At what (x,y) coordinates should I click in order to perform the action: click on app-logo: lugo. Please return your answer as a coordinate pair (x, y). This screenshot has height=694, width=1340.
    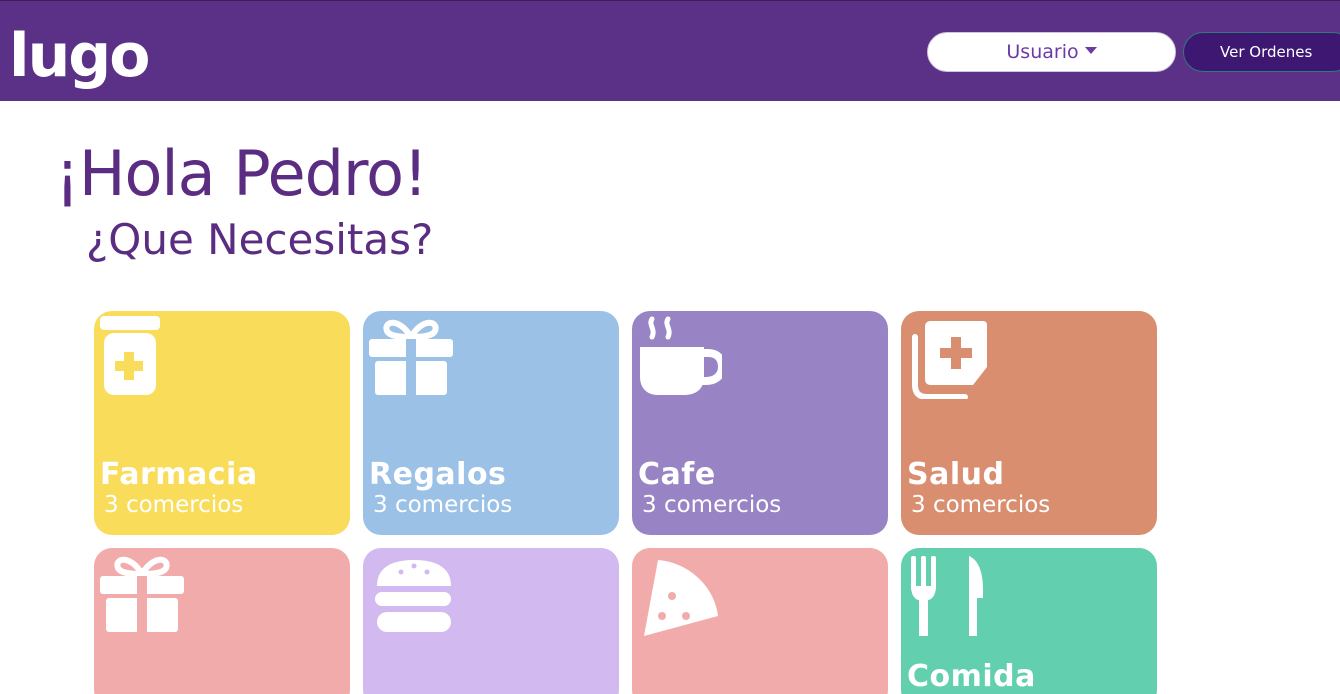
    Looking at the image, I should click on (79, 56).